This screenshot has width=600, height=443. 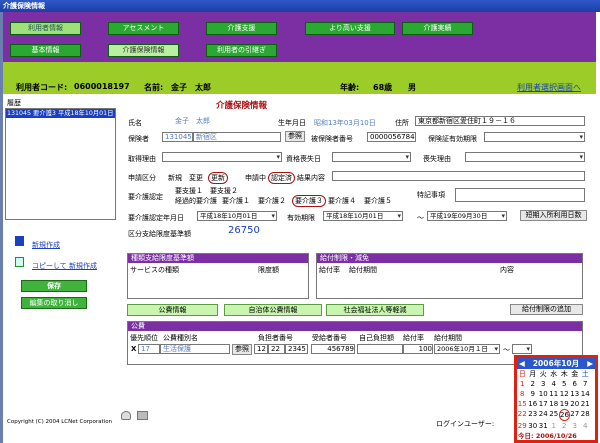 I want to click on public-ref-button: 参照, so click(x=242, y=349).